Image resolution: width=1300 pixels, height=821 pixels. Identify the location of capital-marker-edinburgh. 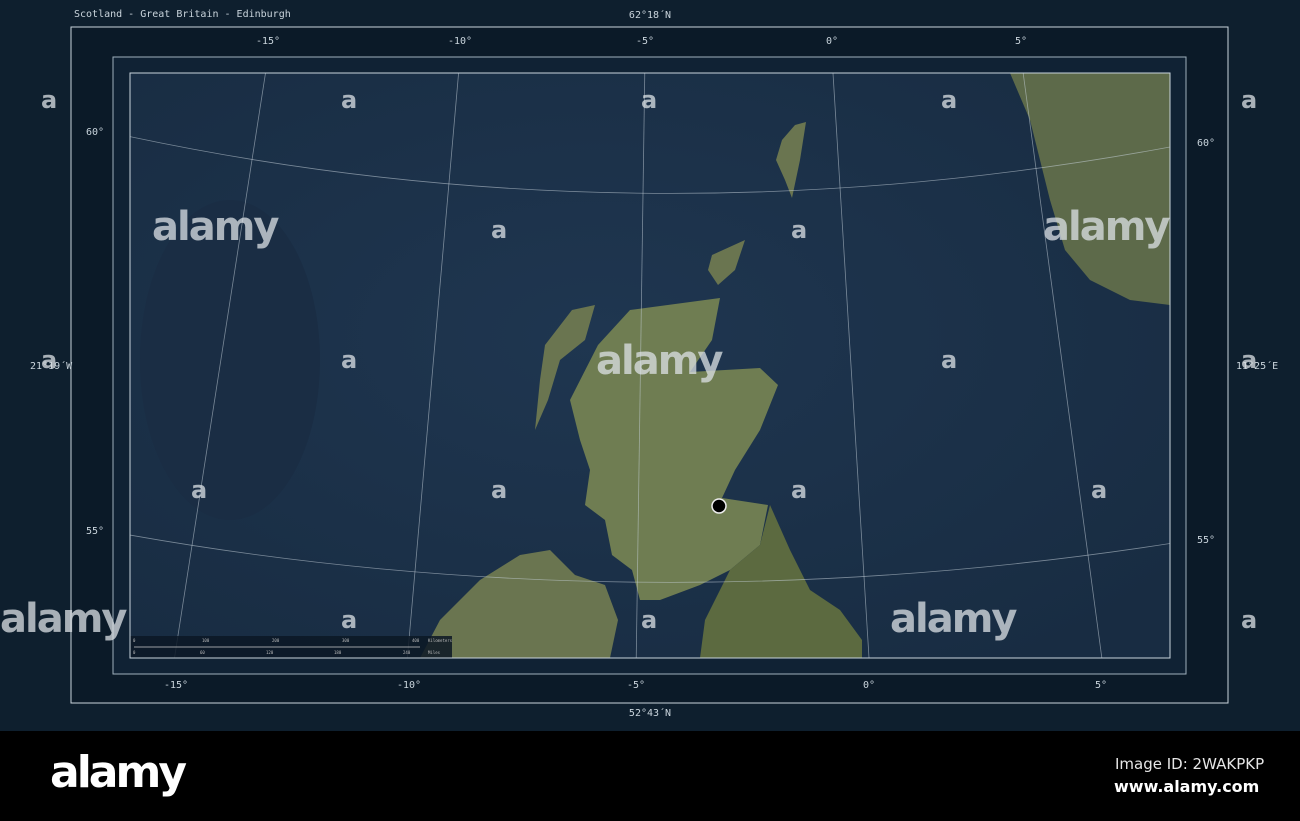
(719, 506).